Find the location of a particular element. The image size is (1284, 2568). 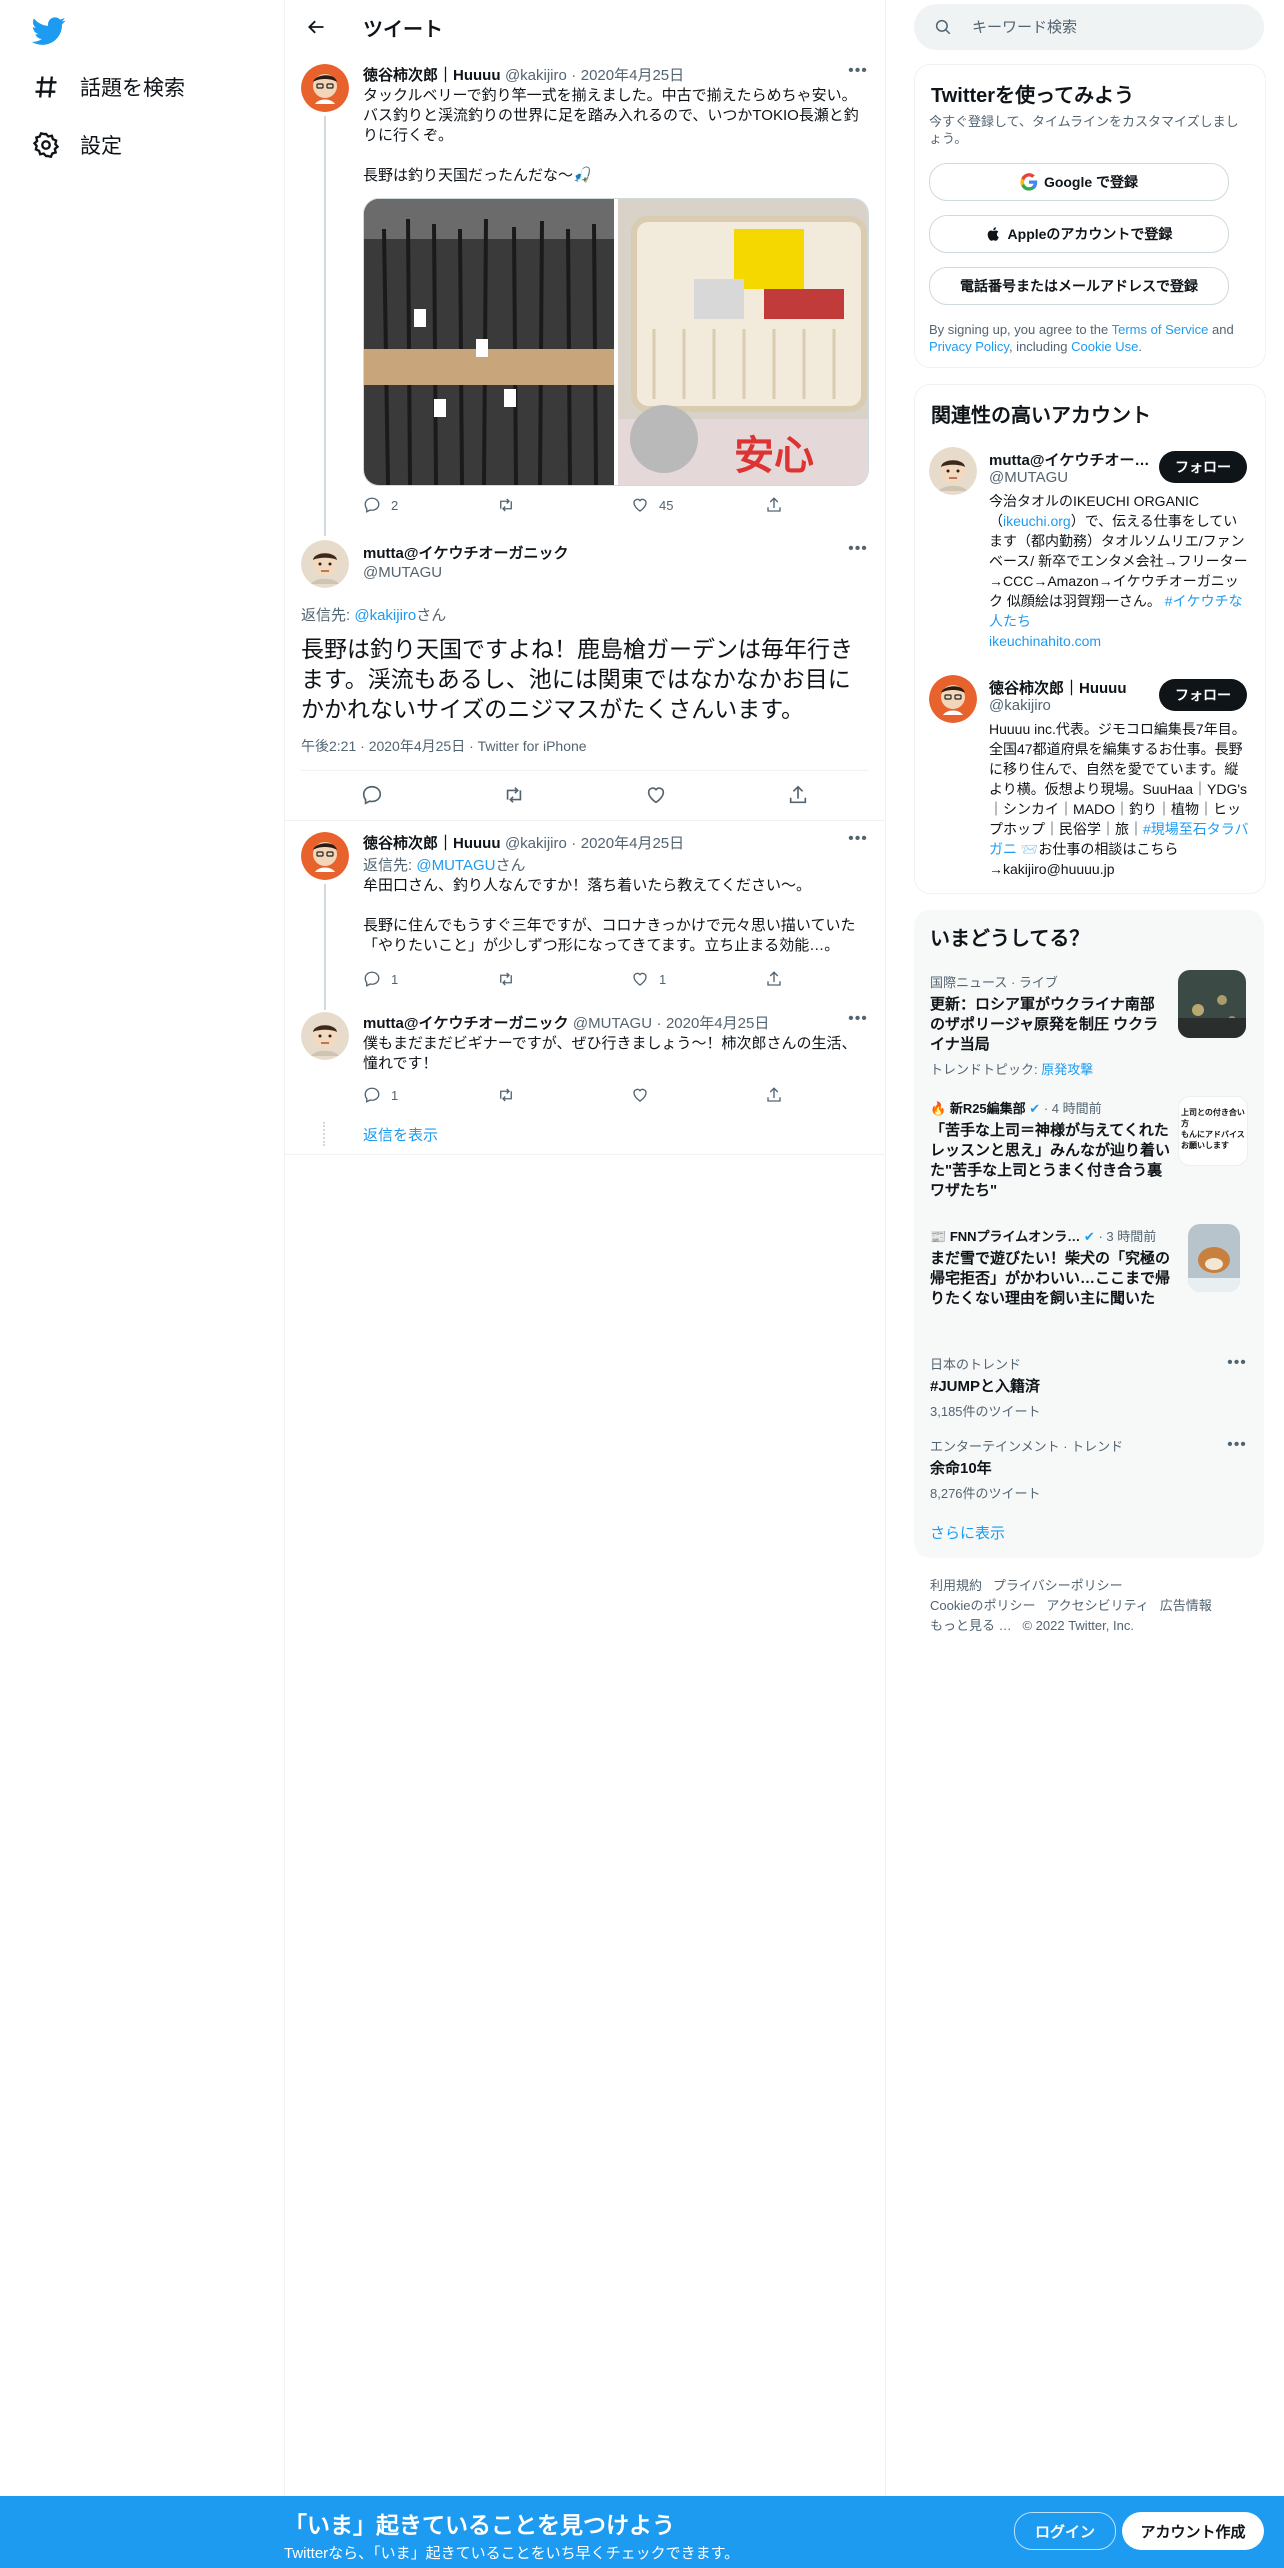

tweet-3-handle: @kakijiro is located at coordinates (536, 843).